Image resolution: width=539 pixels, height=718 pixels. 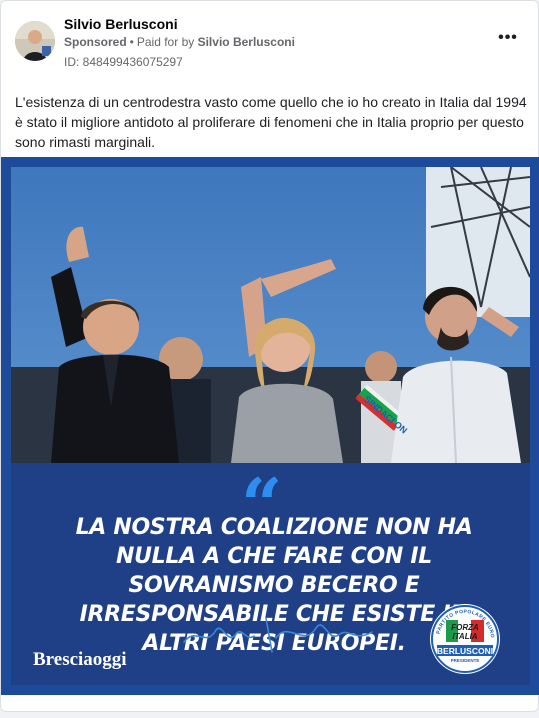 I want to click on more-options-icon: •••, so click(x=508, y=38).